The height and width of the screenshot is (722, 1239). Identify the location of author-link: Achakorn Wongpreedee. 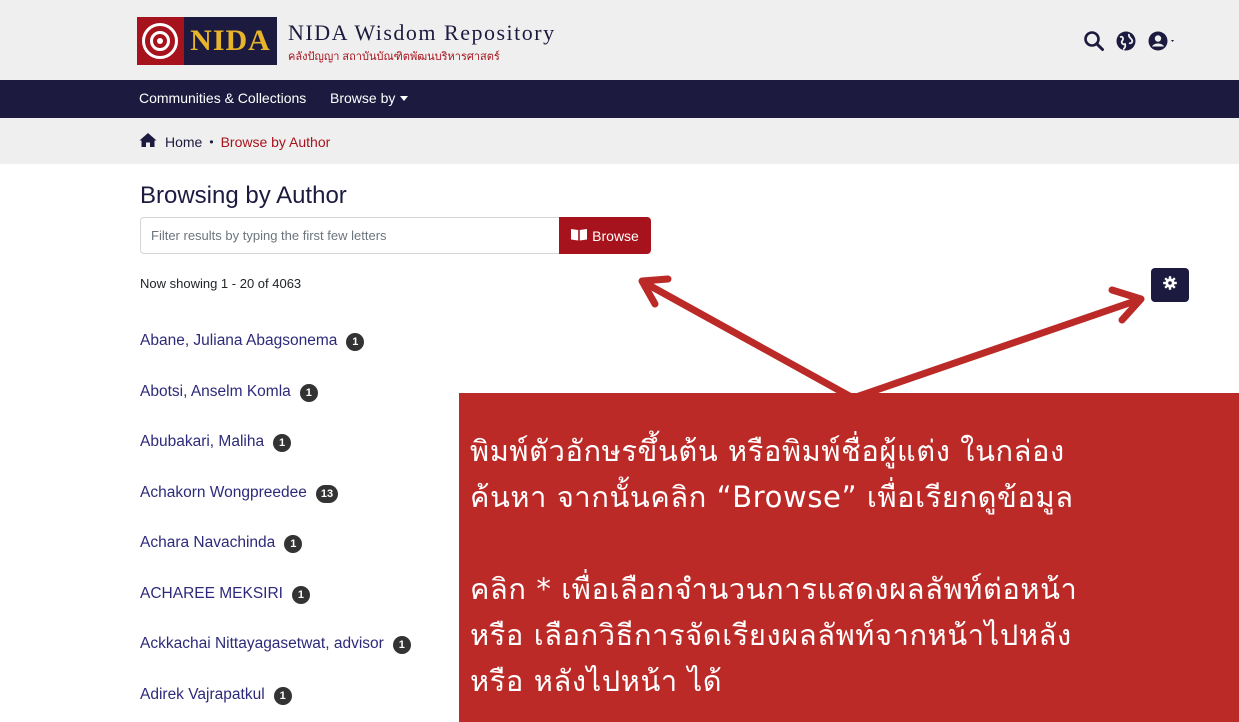
(223, 493).